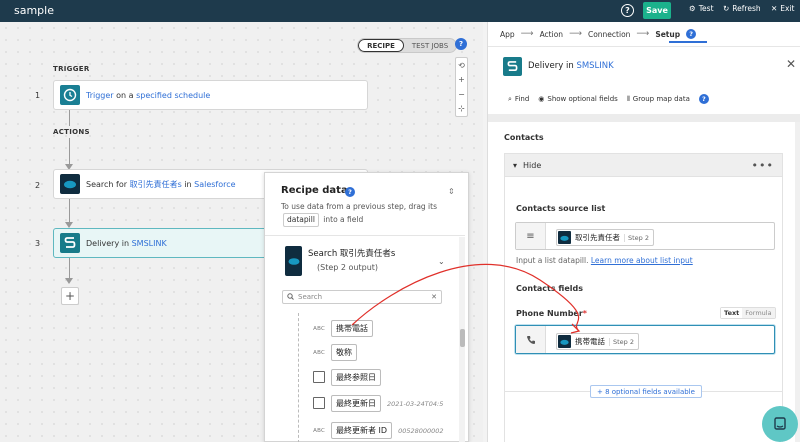 The height and width of the screenshot is (442, 800). What do you see at coordinates (510, 98) in the screenshot?
I see `search-icon: ⌕` at bounding box center [510, 98].